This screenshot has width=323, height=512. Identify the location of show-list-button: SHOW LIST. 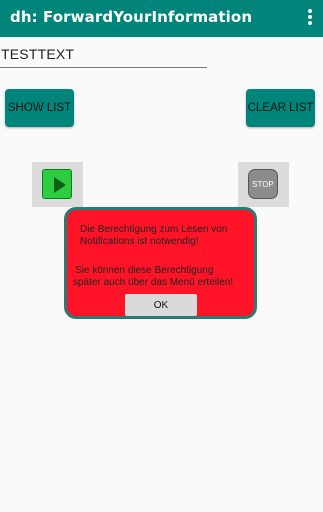
(39, 108).